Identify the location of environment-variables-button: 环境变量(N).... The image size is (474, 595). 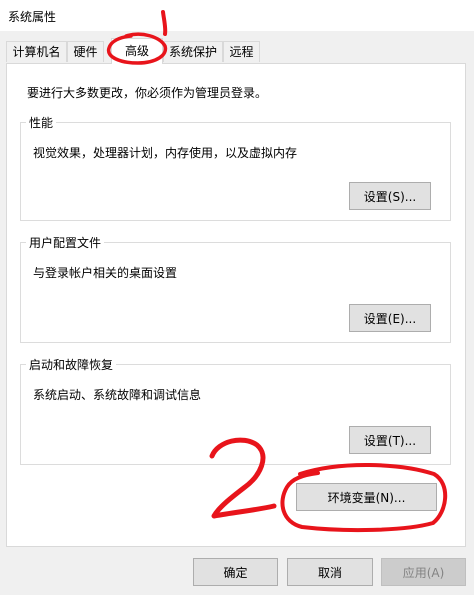
(366, 497).